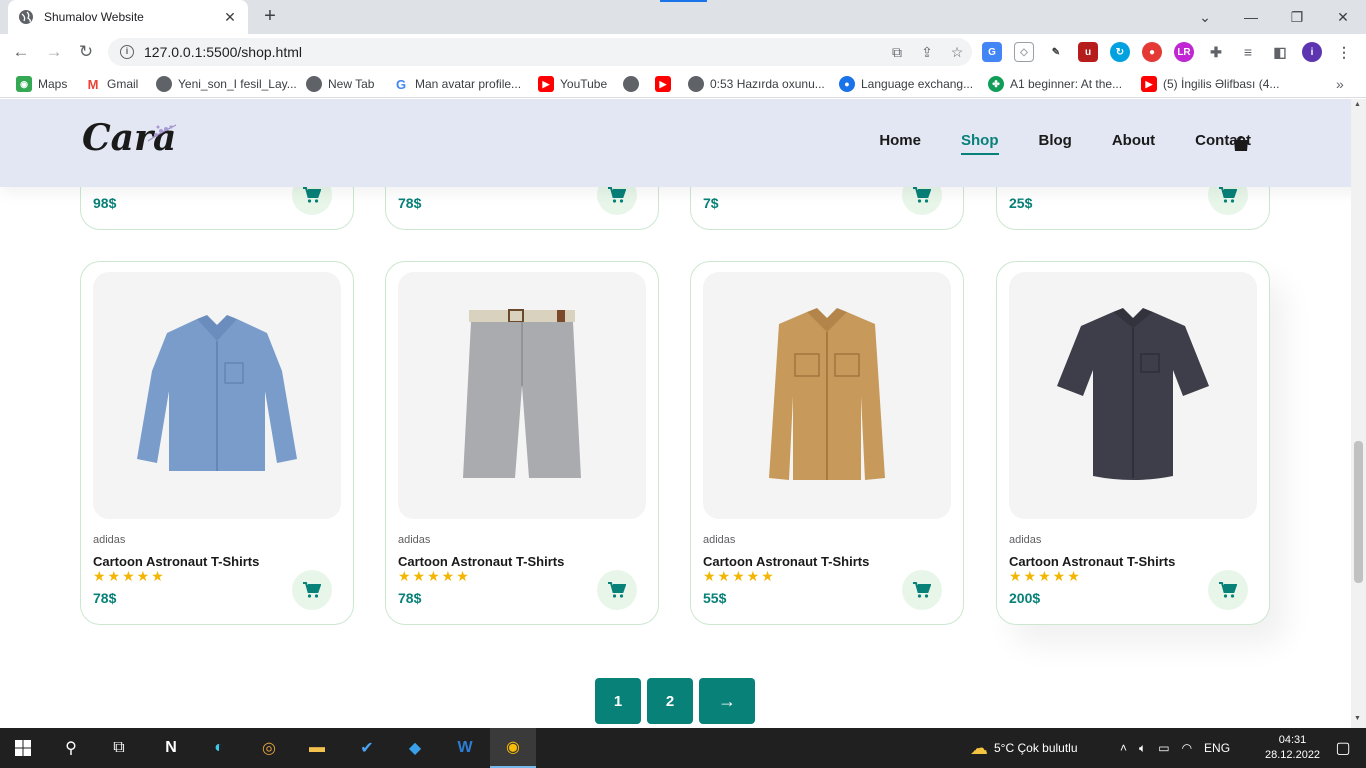  What do you see at coordinates (465, 748) in the screenshot?
I see `word-icon: W` at bounding box center [465, 748].